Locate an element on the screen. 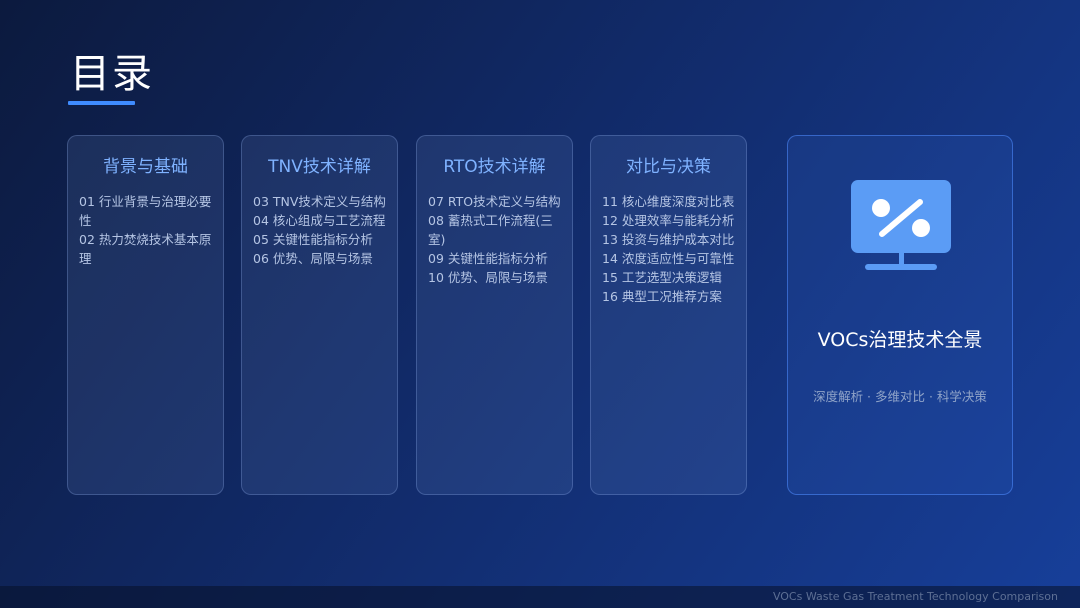 The height and width of the screenshot is (608, 1080). card-title: 对比与决策 is located at coordinates (668, 167).